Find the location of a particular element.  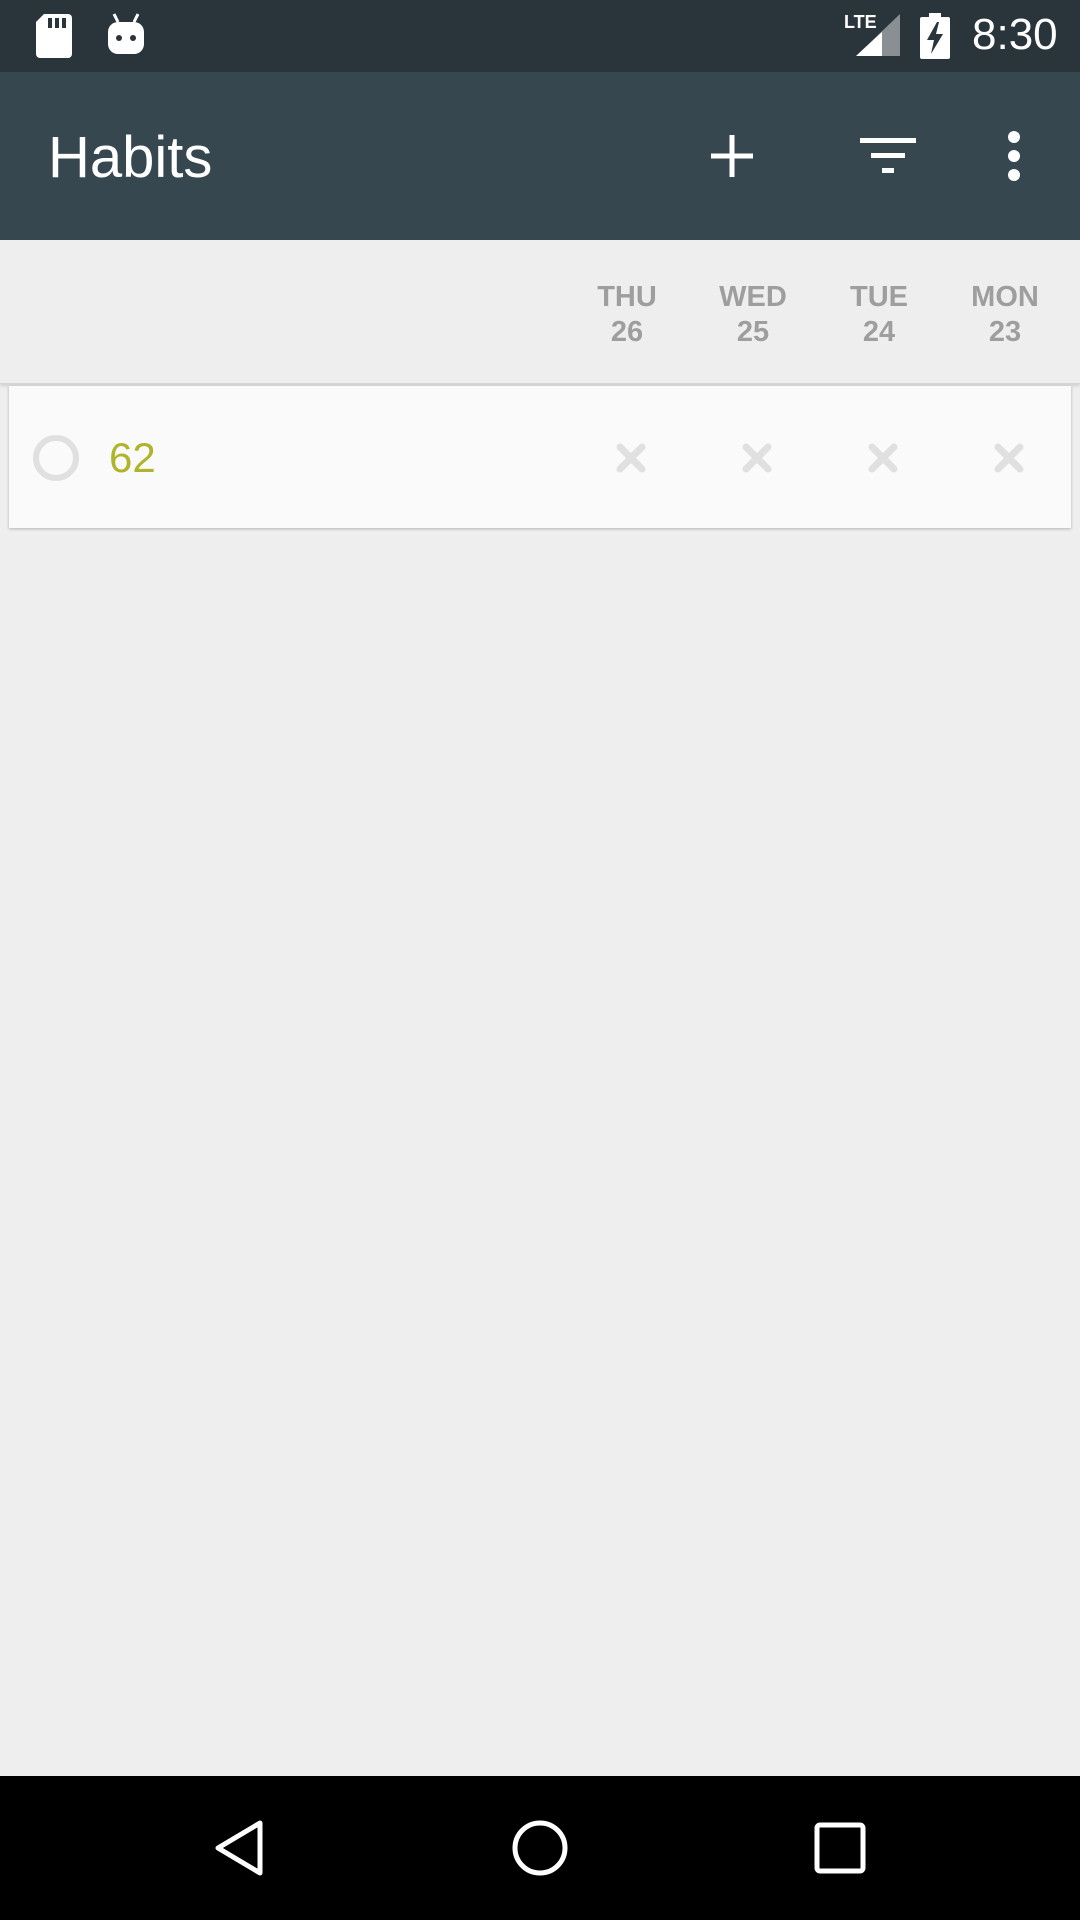

filter-button is located at coordinates (888, 156).